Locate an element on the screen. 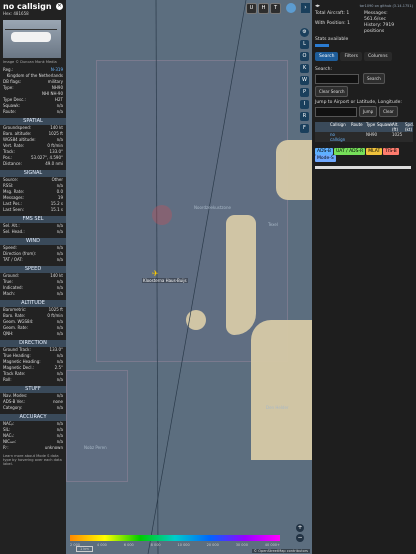  legend-tick: 4 000 is located at coordinates (101, 545).